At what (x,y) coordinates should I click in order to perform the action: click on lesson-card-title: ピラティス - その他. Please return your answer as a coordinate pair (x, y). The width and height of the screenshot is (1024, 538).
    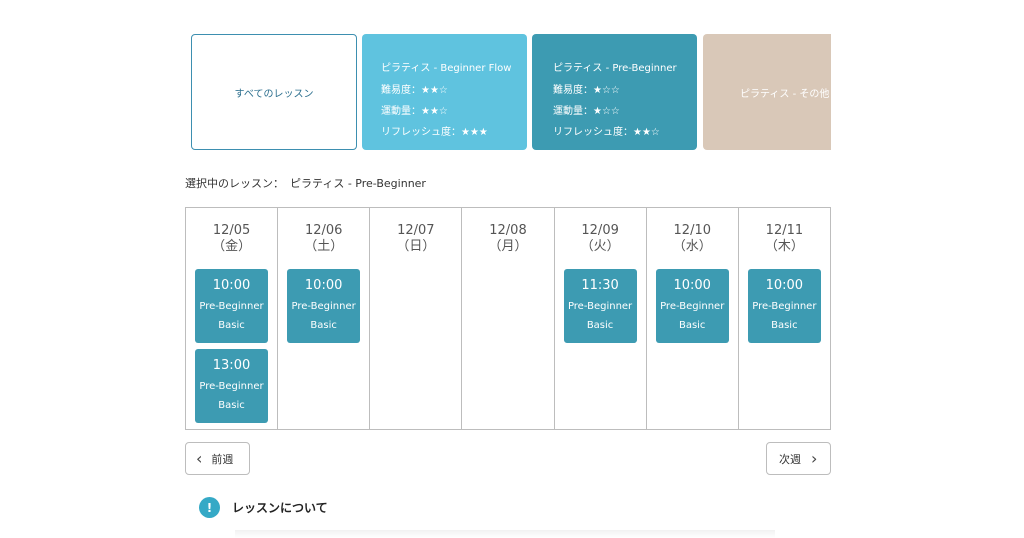
    Looking at the image, I should click on (785, 94).